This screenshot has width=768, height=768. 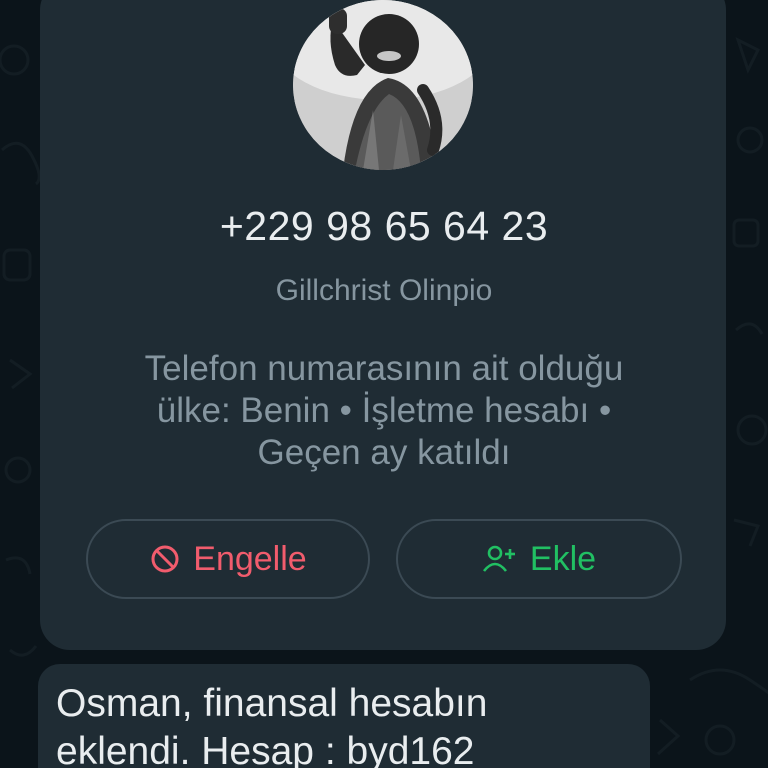 I want to click on add-contact-button-label: Ekle, so click(x=563, y=558).